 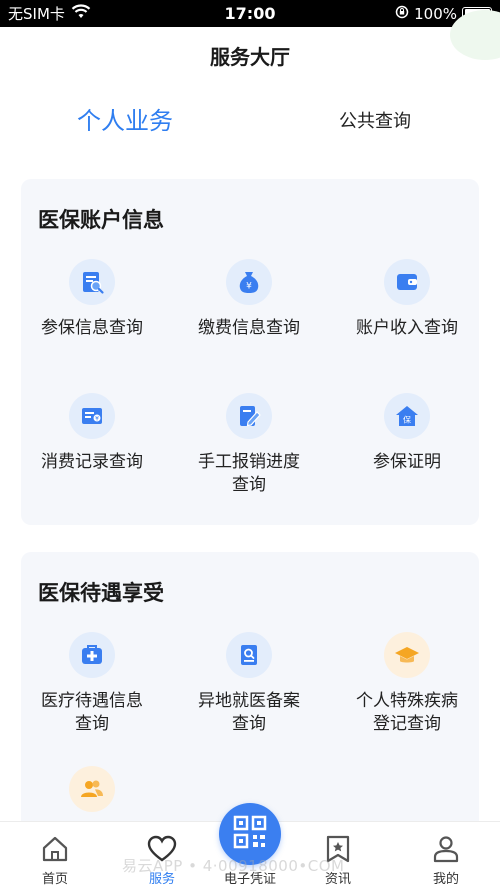 I want to click on item-payment-info-query: ¥ 缴费信息查询, so click(x=249, y=299).